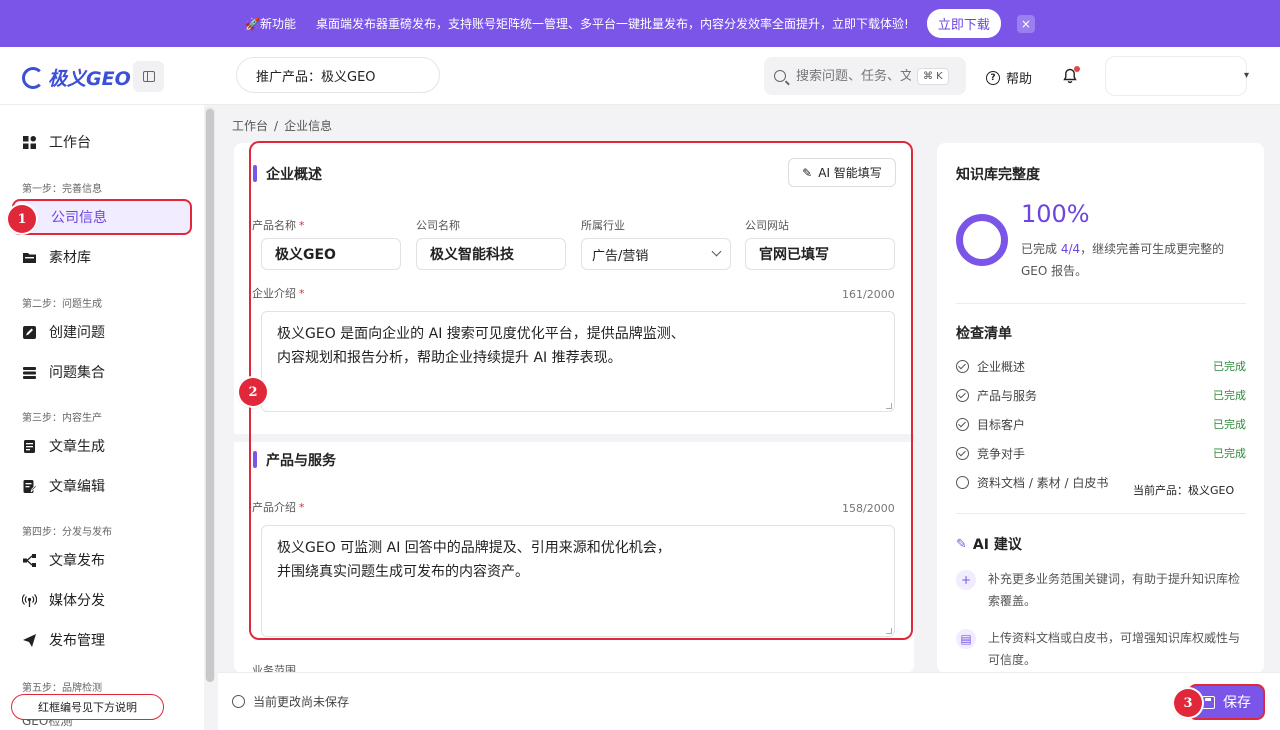 The image size is (1280, 730). What do you see at coordinates (102, 142) in the screenshot?
I see `sidebar-item-workbench: 工作台` at bounding box center [102, 142].